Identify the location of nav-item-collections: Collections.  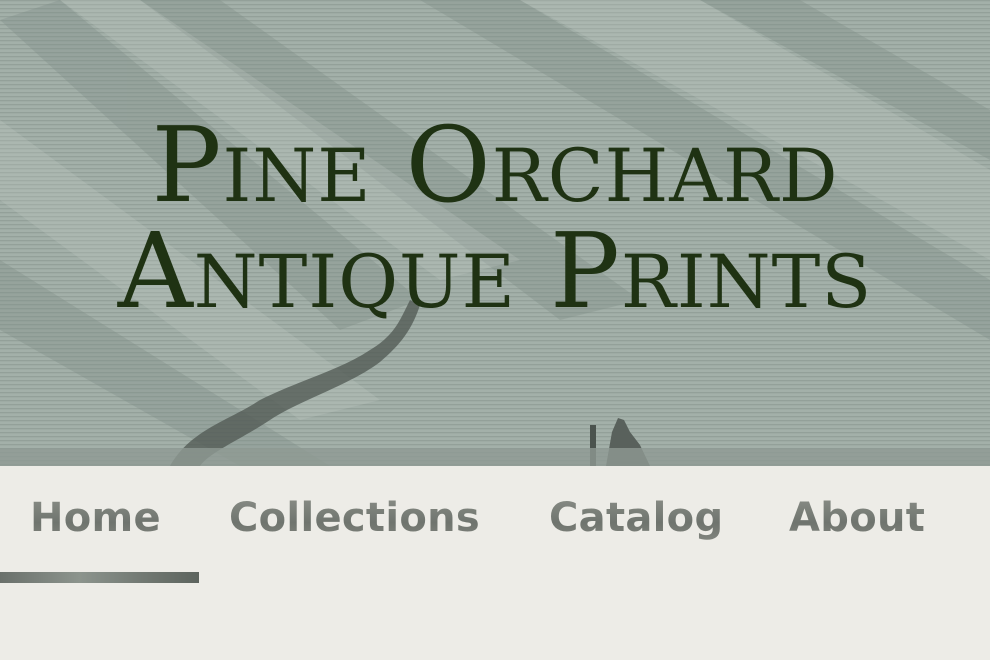
(354, 520).